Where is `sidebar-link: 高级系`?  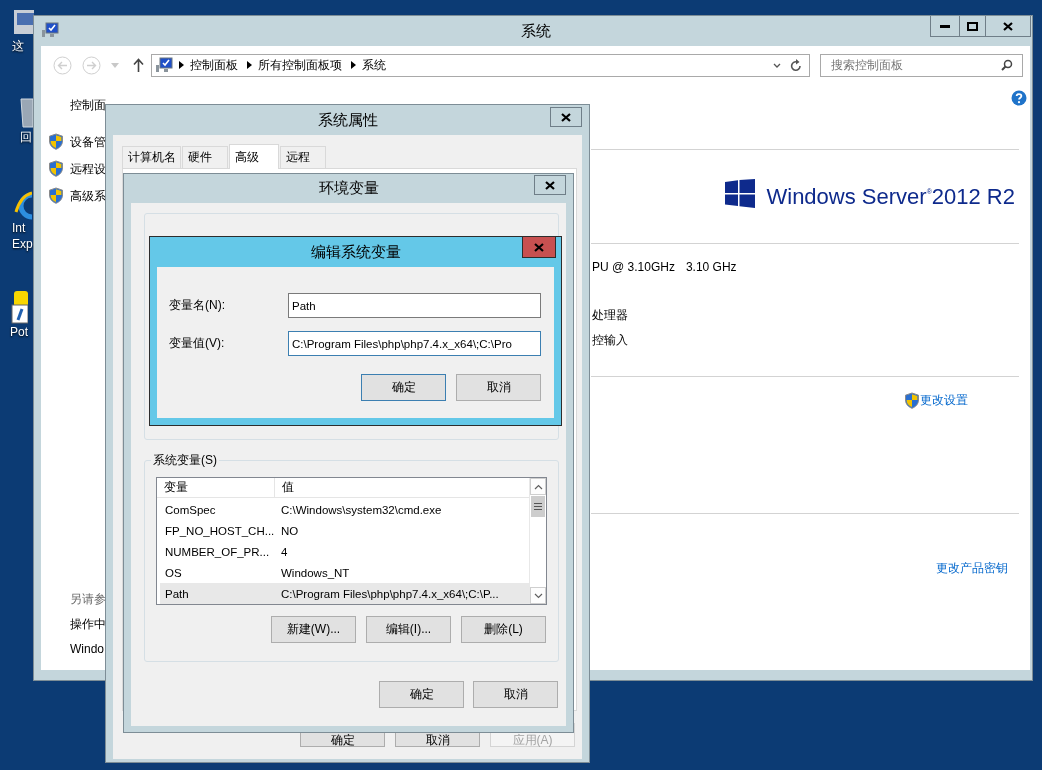
sidebar-link: 高级系 is located at coordinates (88, 195).